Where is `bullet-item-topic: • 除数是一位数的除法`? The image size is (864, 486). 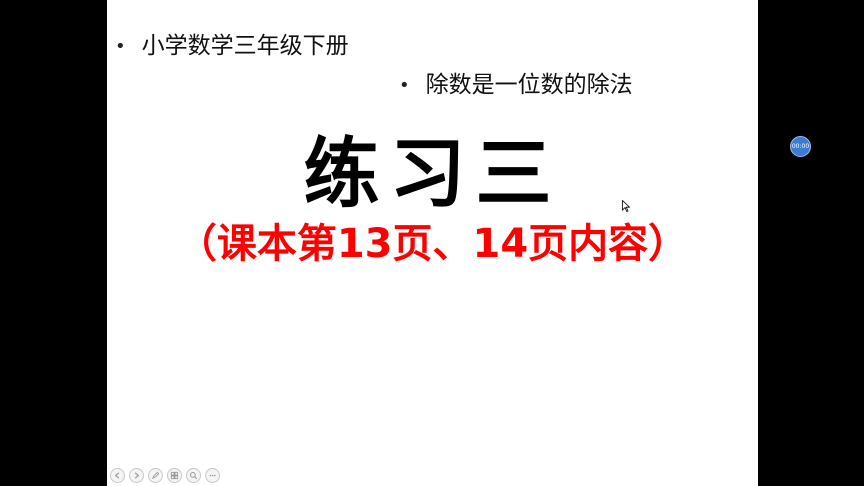
bullet-item-topic: • 除数是一位数的除法 is located at coordinates (516, 85).